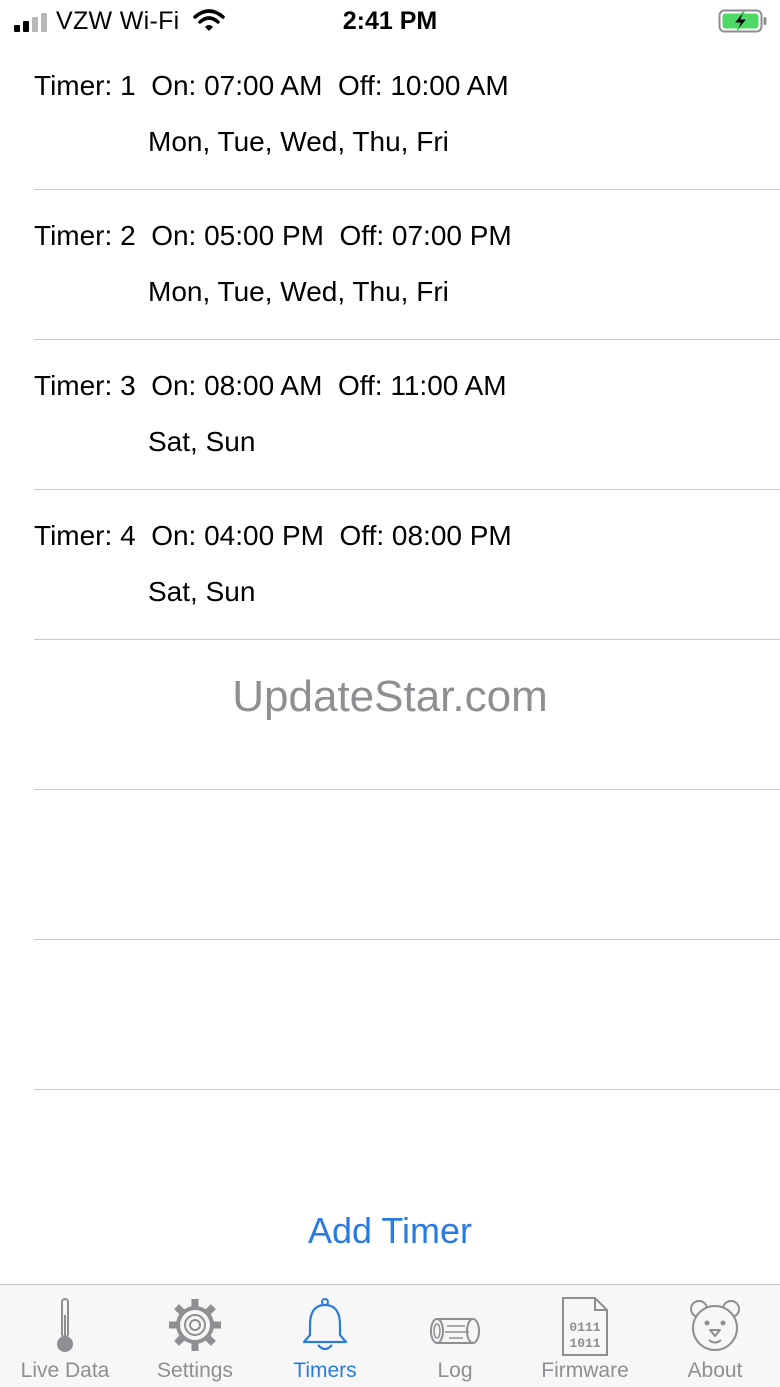 The image size is (780, 1387). I want to click on svg-text: 0111, so click(584, 1327).